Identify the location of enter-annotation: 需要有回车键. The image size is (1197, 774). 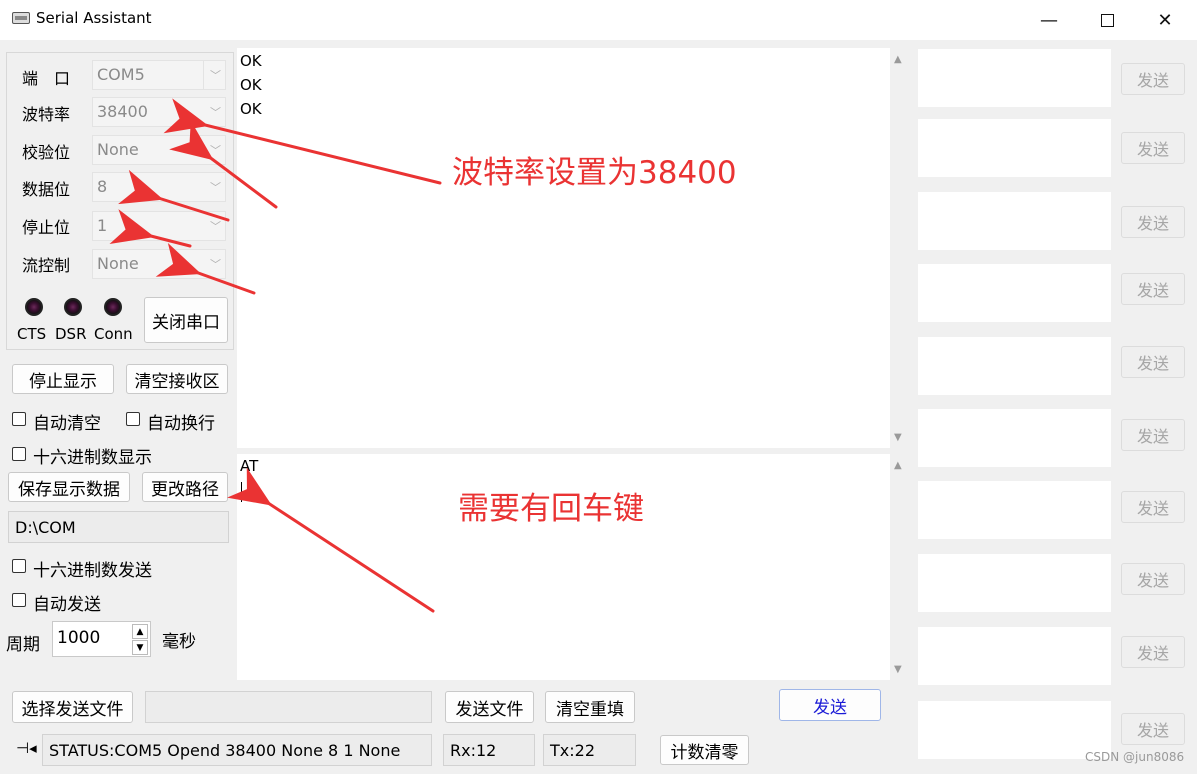
(551, 509).